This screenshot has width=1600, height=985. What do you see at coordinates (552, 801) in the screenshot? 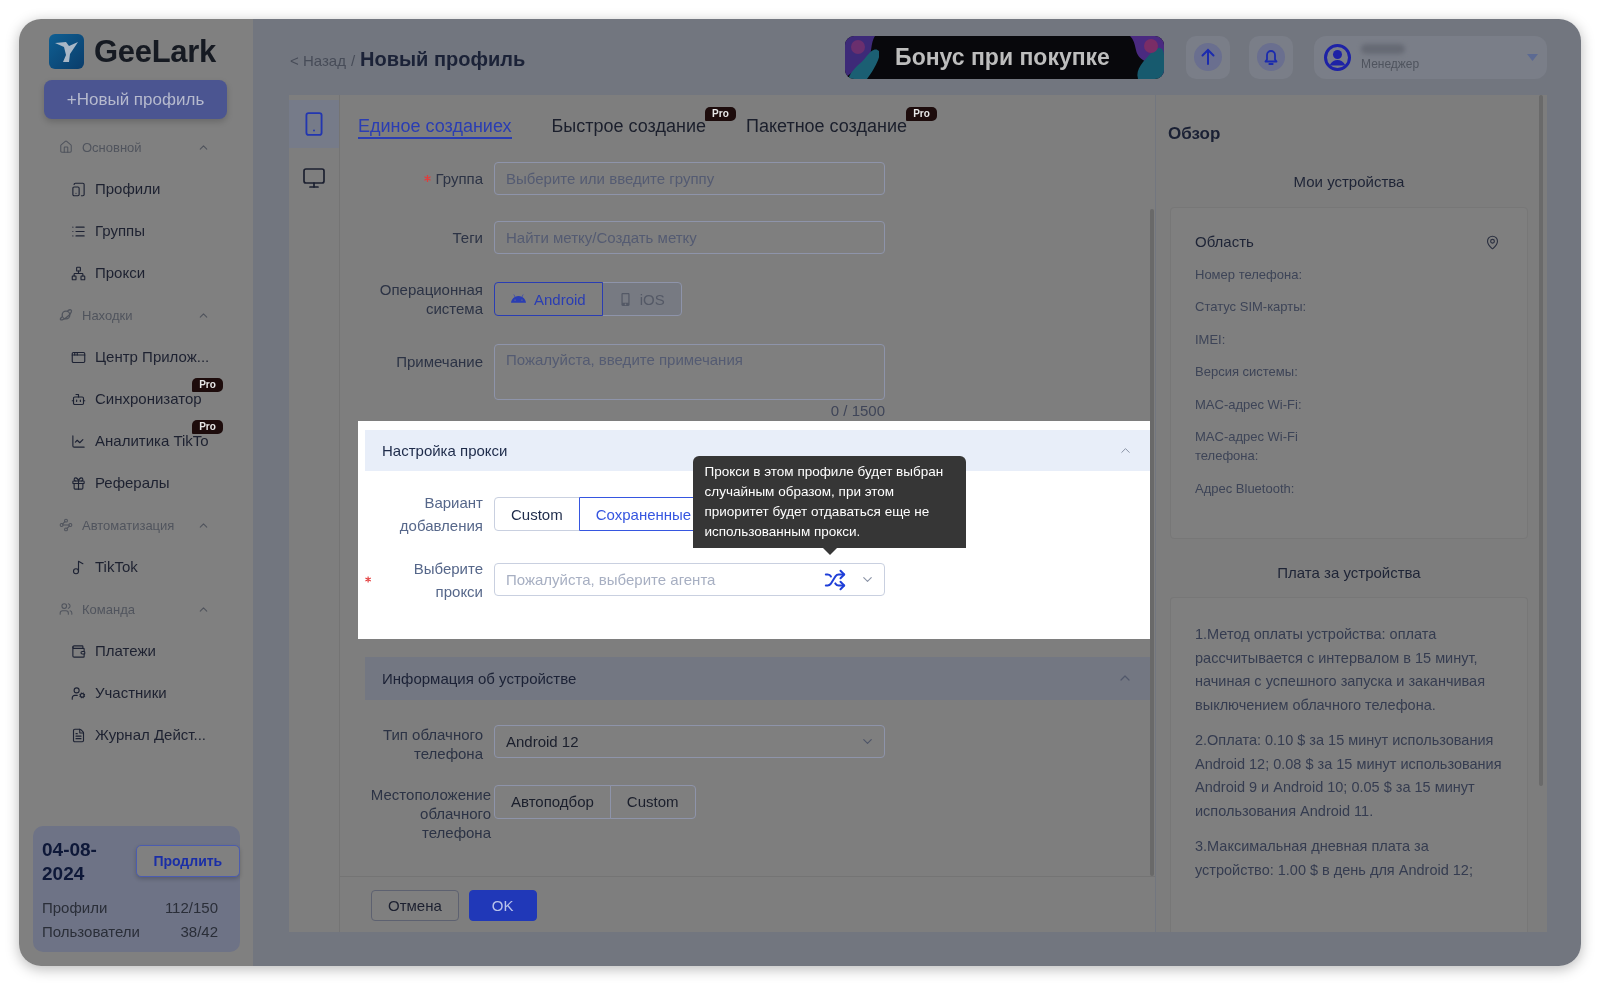
I see `location-option: Автоподбор` at bounding box center [552, 801].